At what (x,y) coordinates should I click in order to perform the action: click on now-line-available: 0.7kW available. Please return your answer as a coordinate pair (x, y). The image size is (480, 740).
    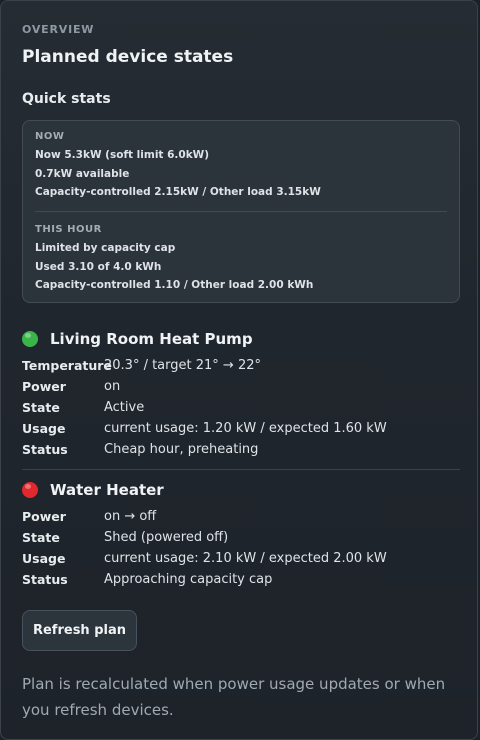
    Looking at the image, I should click on (82, 174).